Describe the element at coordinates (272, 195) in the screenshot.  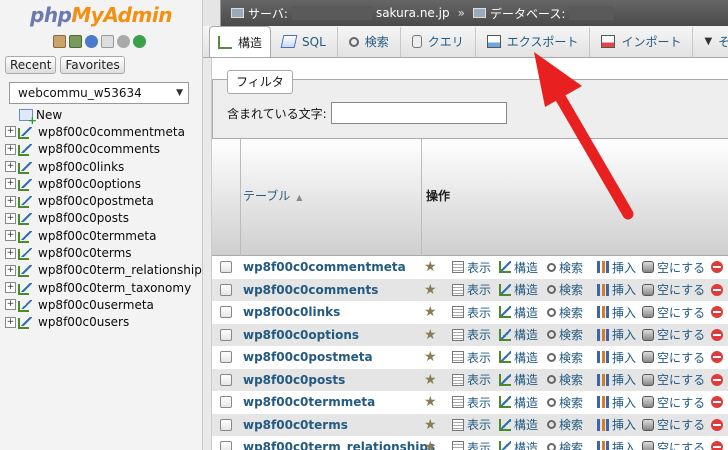
I see `column-header-table: テーブル ▲` at that location.